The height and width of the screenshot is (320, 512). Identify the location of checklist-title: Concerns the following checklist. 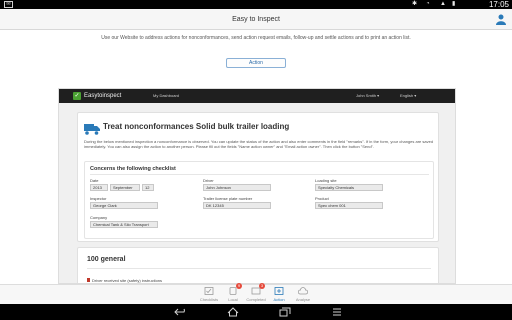
(133, 169).